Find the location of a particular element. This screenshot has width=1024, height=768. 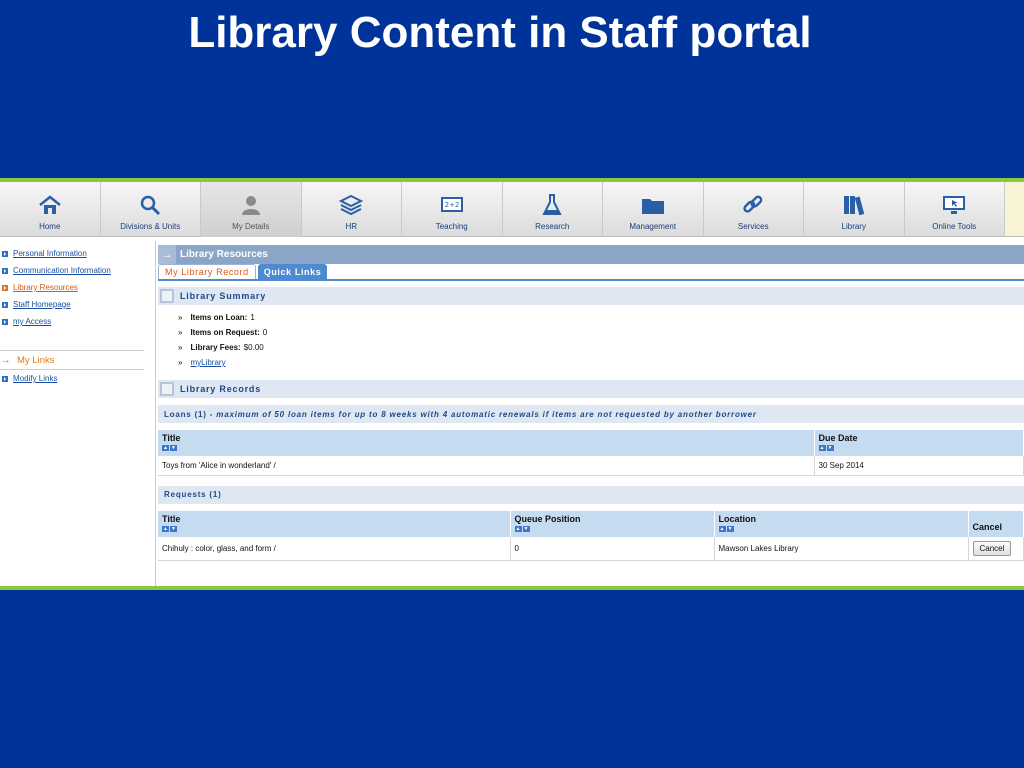

request-cancel-cell: Cancel is located at coordinates (996, 548).